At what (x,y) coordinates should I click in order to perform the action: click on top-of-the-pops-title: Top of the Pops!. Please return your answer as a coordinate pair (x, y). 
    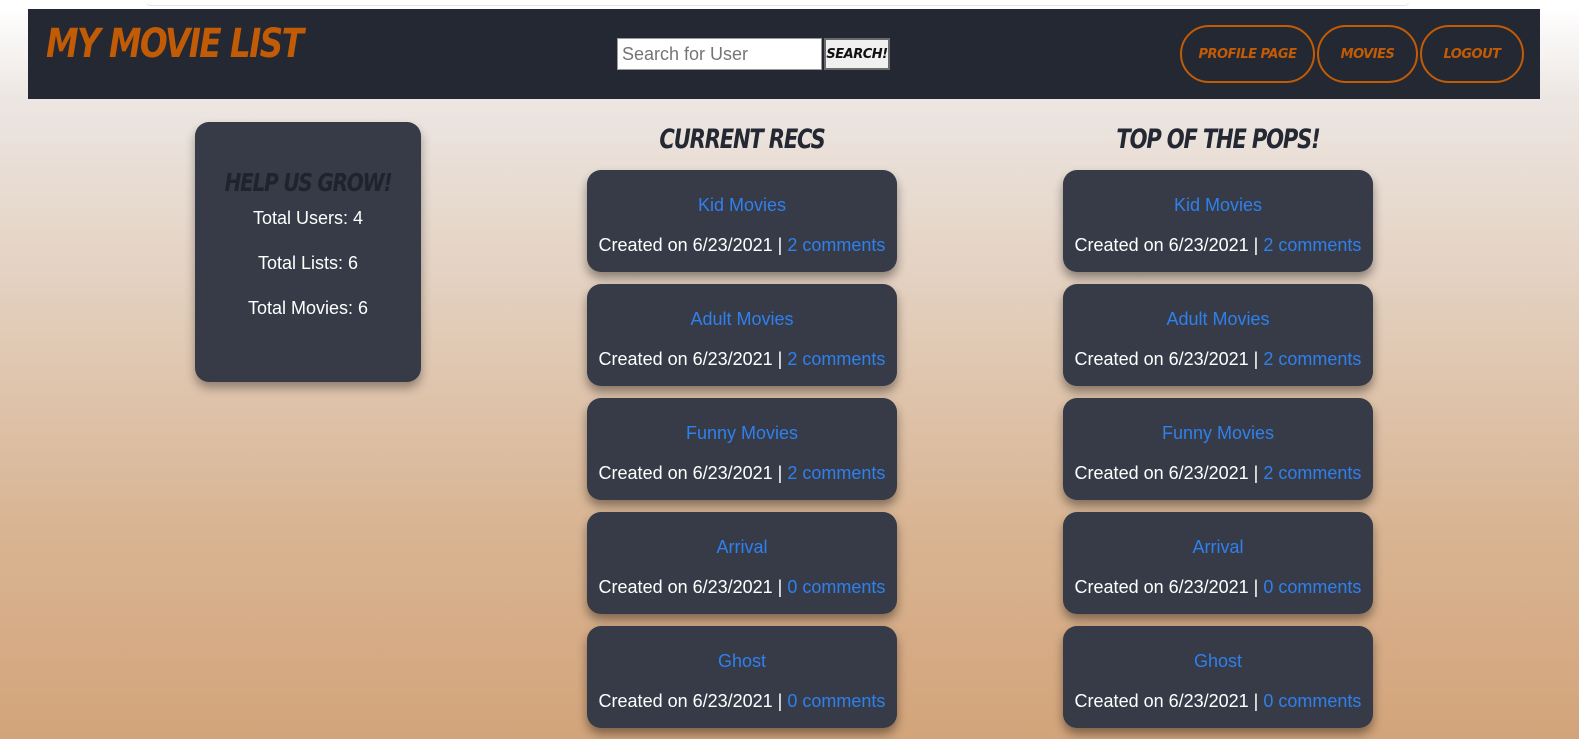
    Looking at the image, I should click on (1218, 139).